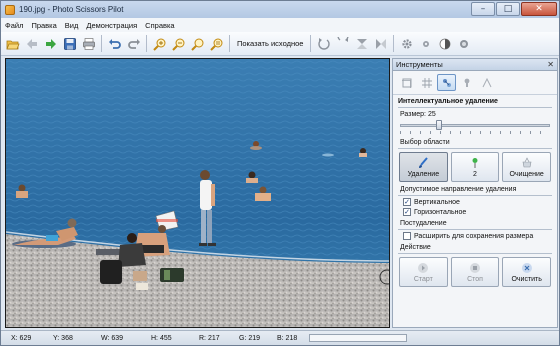 The height and width of the screenshot is (346, 560). Describe the element at coordinates (380, 43) in the screenshot. I see `flip-horizontal-button` at that location.